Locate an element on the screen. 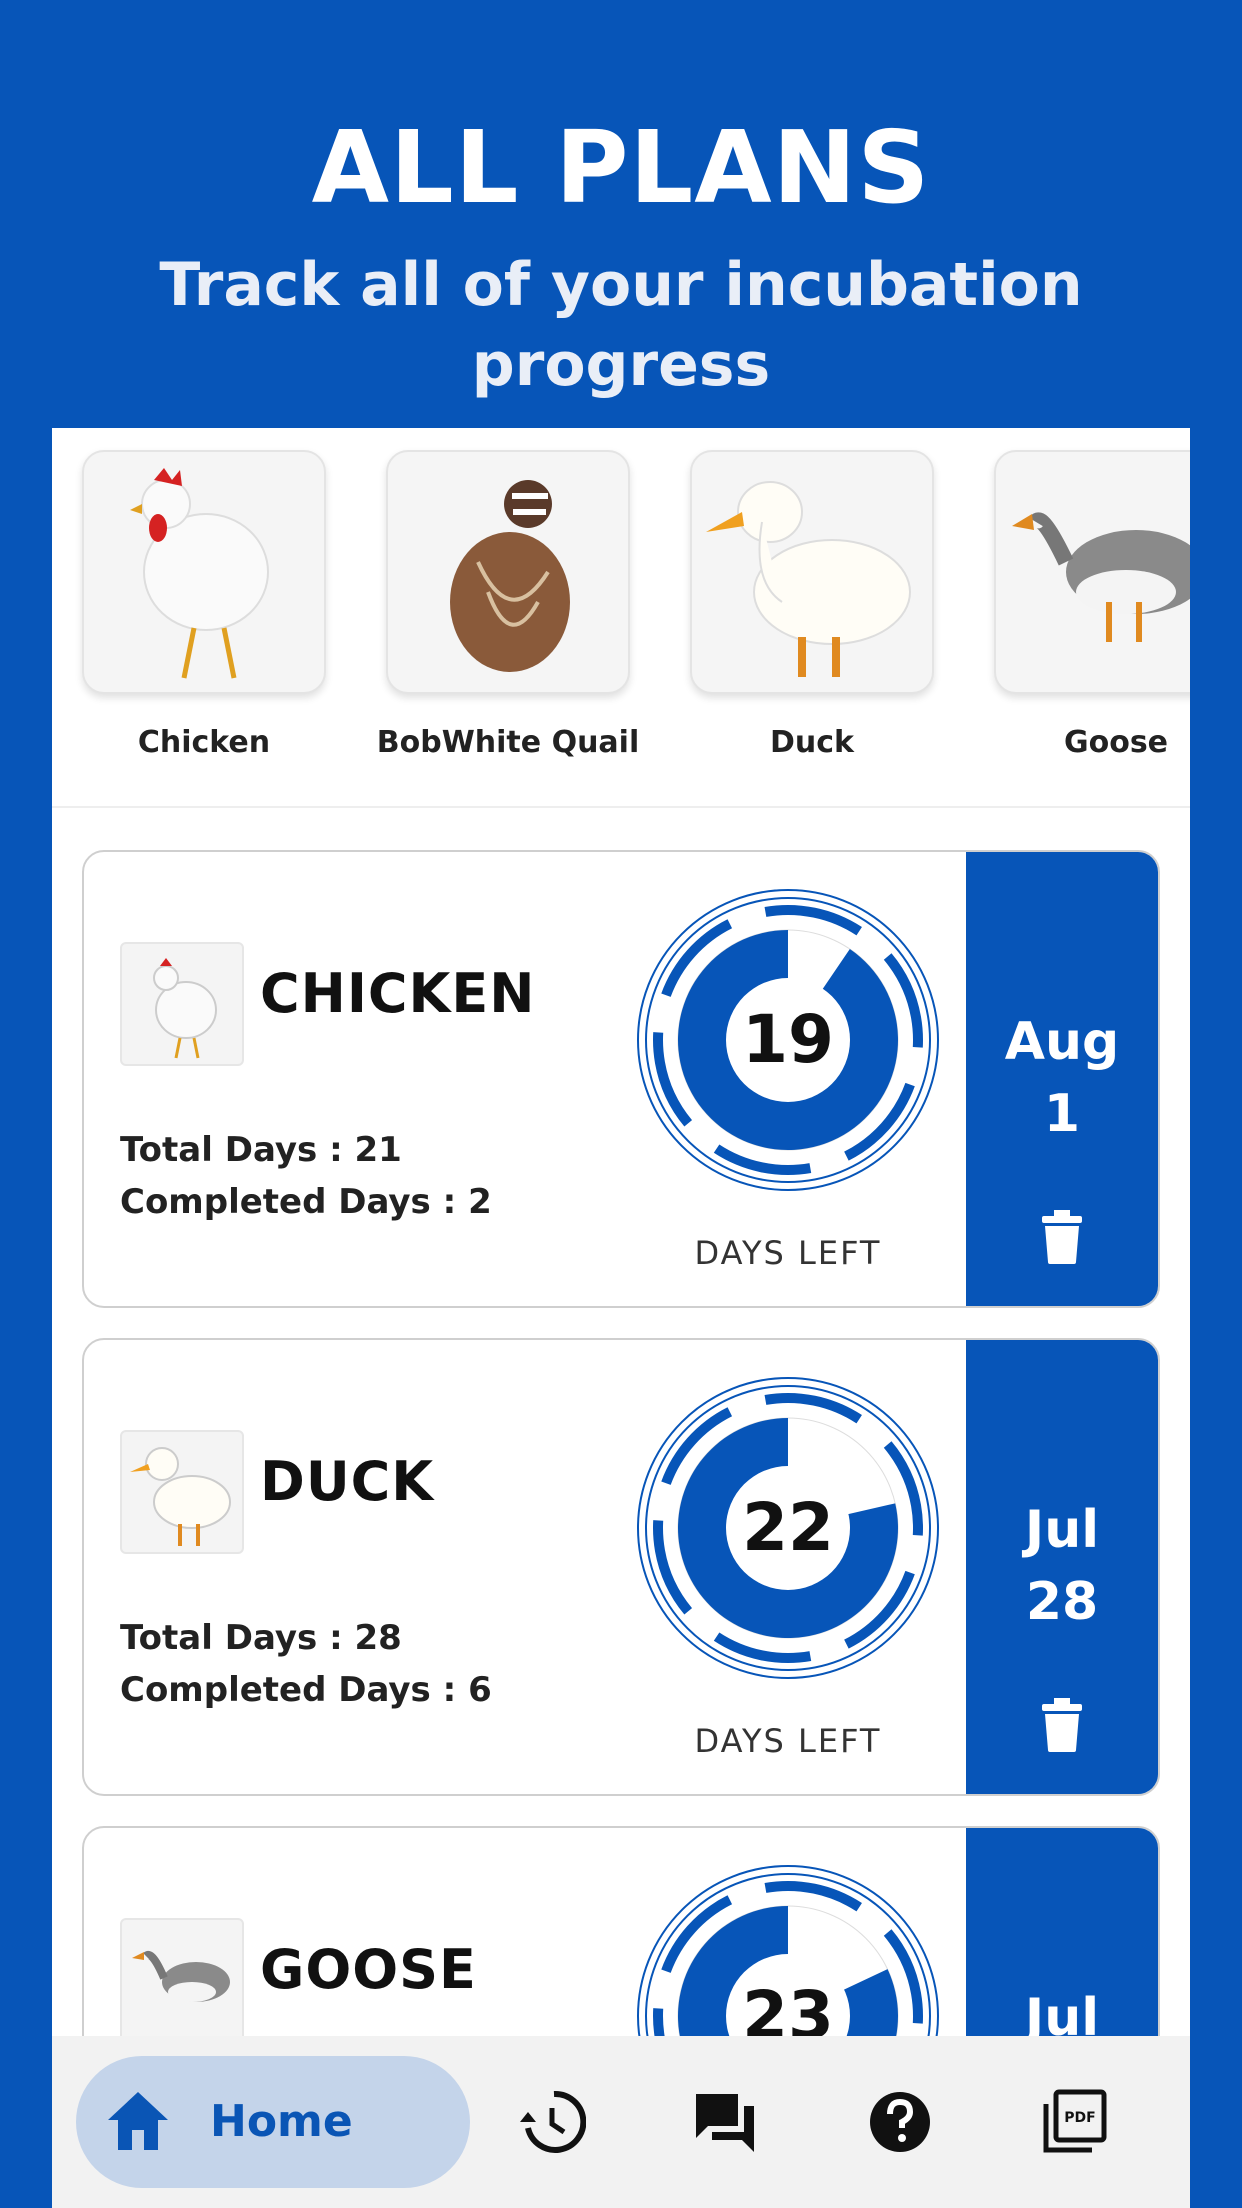  date-month: Jul is located at coordinates (1062, 1530).